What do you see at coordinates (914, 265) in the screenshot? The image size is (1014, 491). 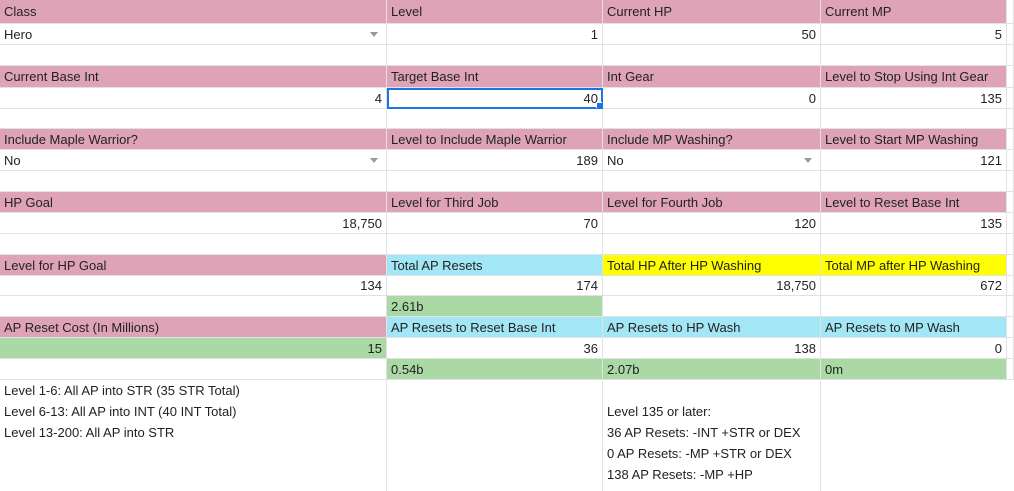 I see `header-total-mp-after-washing: Total MP after HP Washing` at bounding box center [914, 265].